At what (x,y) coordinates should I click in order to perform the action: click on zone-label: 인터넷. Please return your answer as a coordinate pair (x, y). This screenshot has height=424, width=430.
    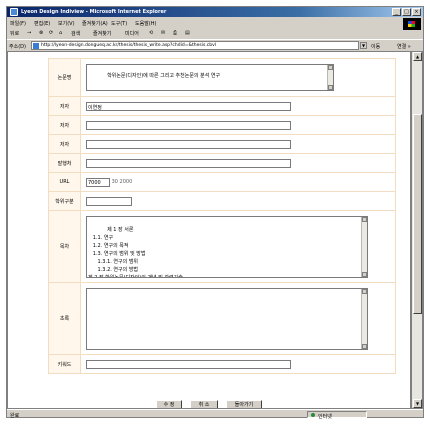
    Looking at the image, I should click on (325, 417).